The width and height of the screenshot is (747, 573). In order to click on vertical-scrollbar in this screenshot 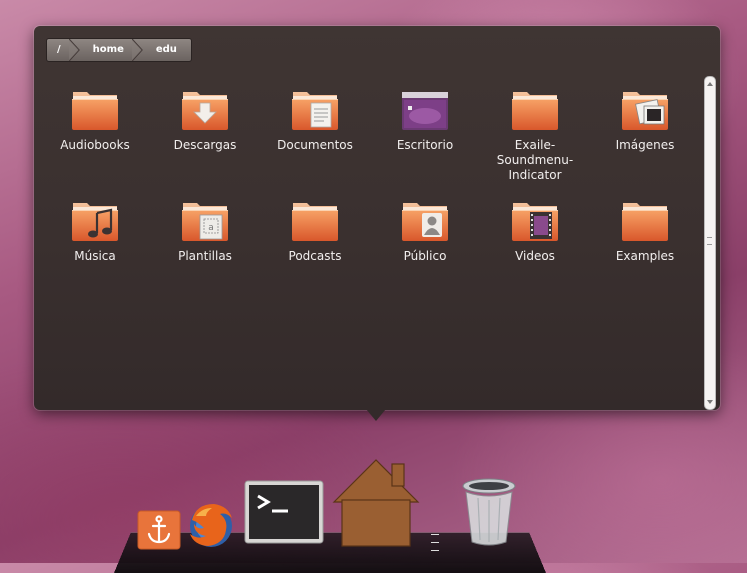, I will do `click(710, 243)`.